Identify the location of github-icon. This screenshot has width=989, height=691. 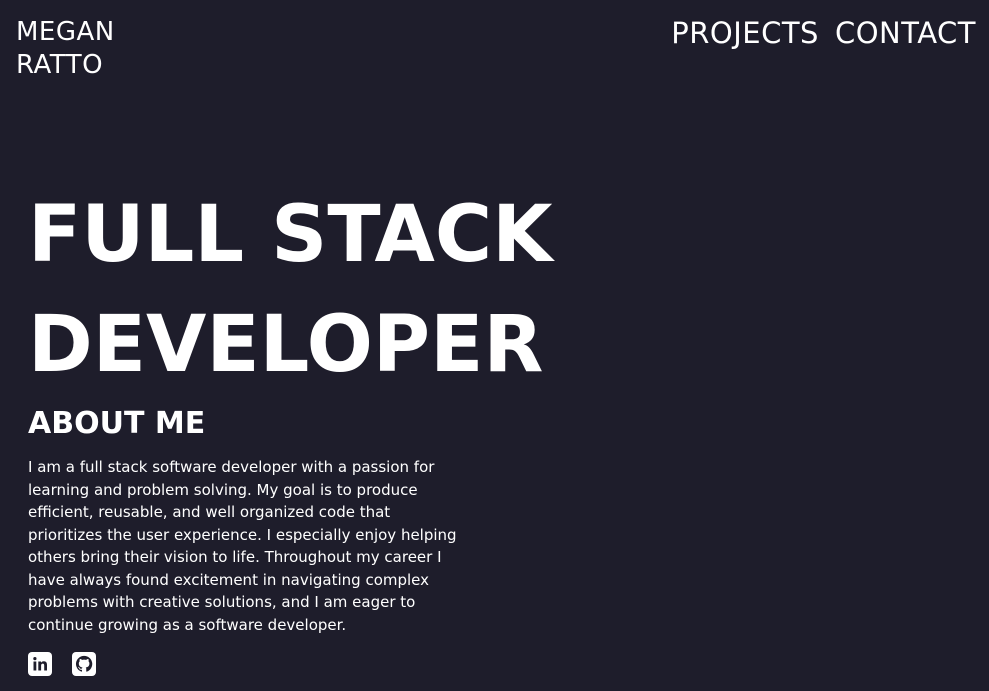
(84, 663).